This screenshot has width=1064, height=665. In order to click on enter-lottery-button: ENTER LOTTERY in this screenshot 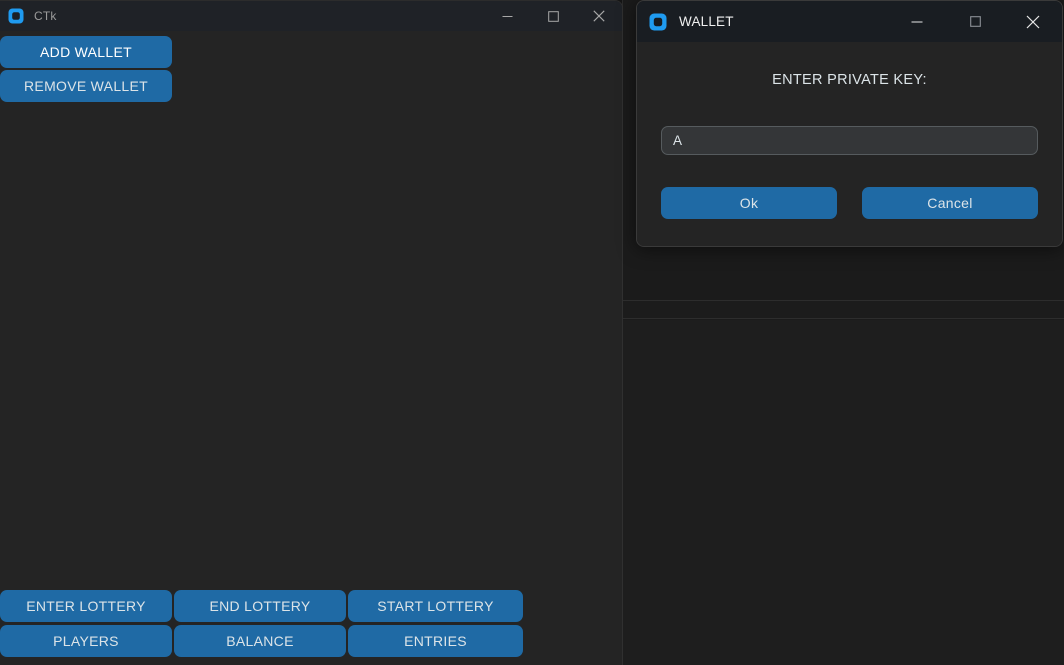, I will do `click(86, 606)`.